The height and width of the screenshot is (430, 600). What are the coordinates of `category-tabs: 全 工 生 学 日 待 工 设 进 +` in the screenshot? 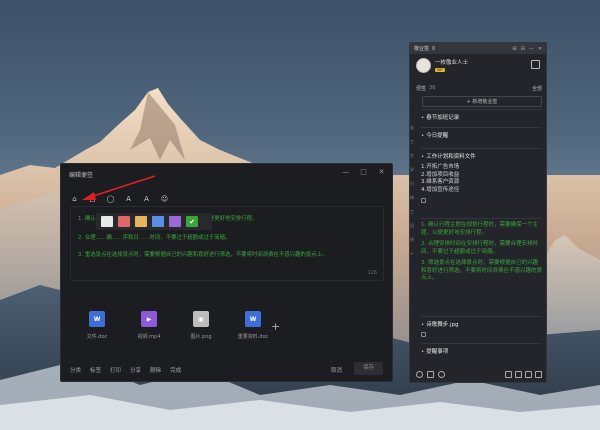 It's located at (413, 190).